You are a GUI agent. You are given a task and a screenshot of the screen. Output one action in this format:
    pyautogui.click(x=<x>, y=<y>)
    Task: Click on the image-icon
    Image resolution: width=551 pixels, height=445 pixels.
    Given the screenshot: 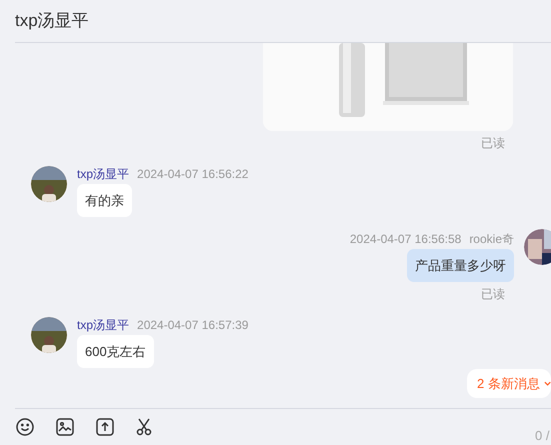 What is the action you would take?
    pyautogui.click(x=65, y=427)
    